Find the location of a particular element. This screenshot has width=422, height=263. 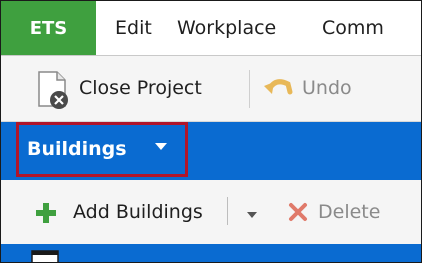

delete-button: Delete is located at coordinates (344, 212).